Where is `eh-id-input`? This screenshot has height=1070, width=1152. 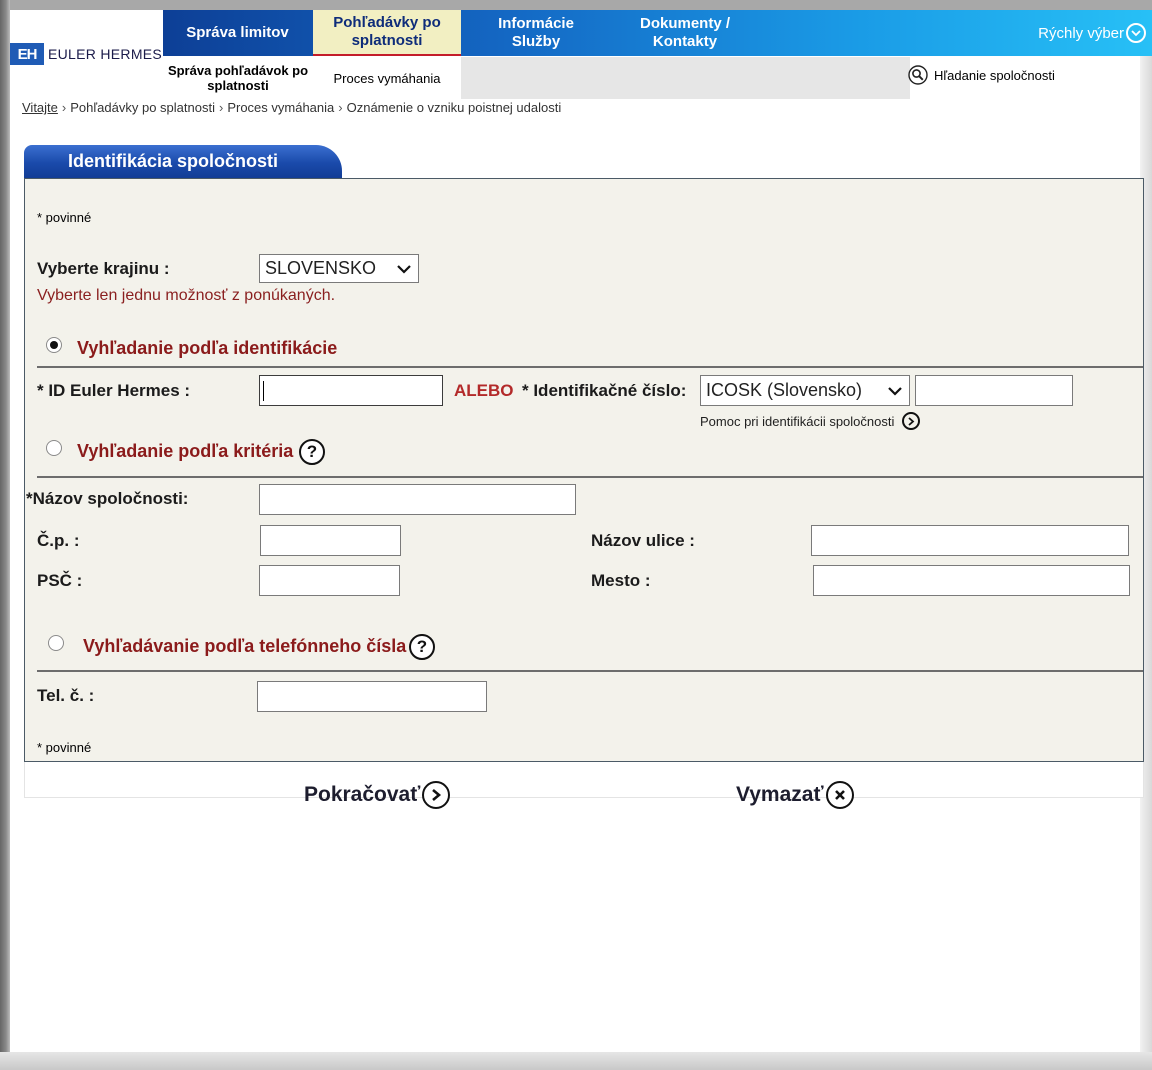
eh-id-input is located at coordinates (351, 390).